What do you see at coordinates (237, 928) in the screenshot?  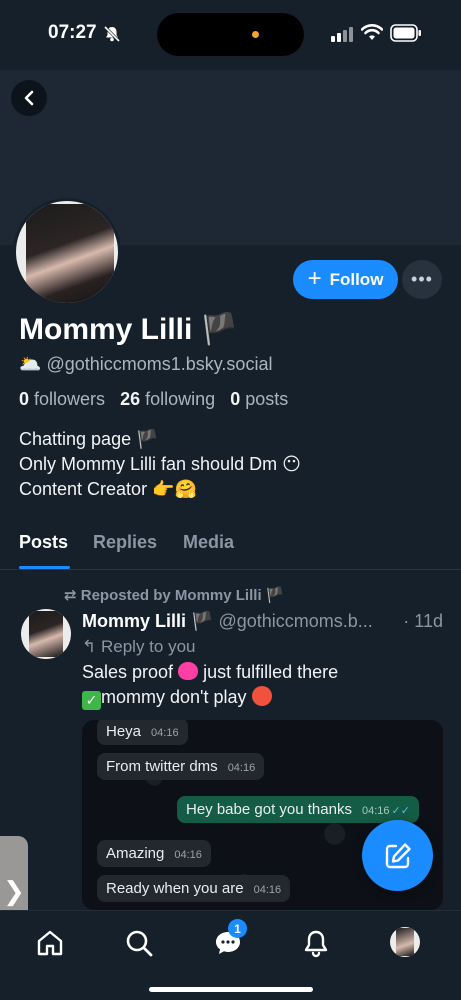 I see `chat-badge: 1` at bounding box center [237, 928].